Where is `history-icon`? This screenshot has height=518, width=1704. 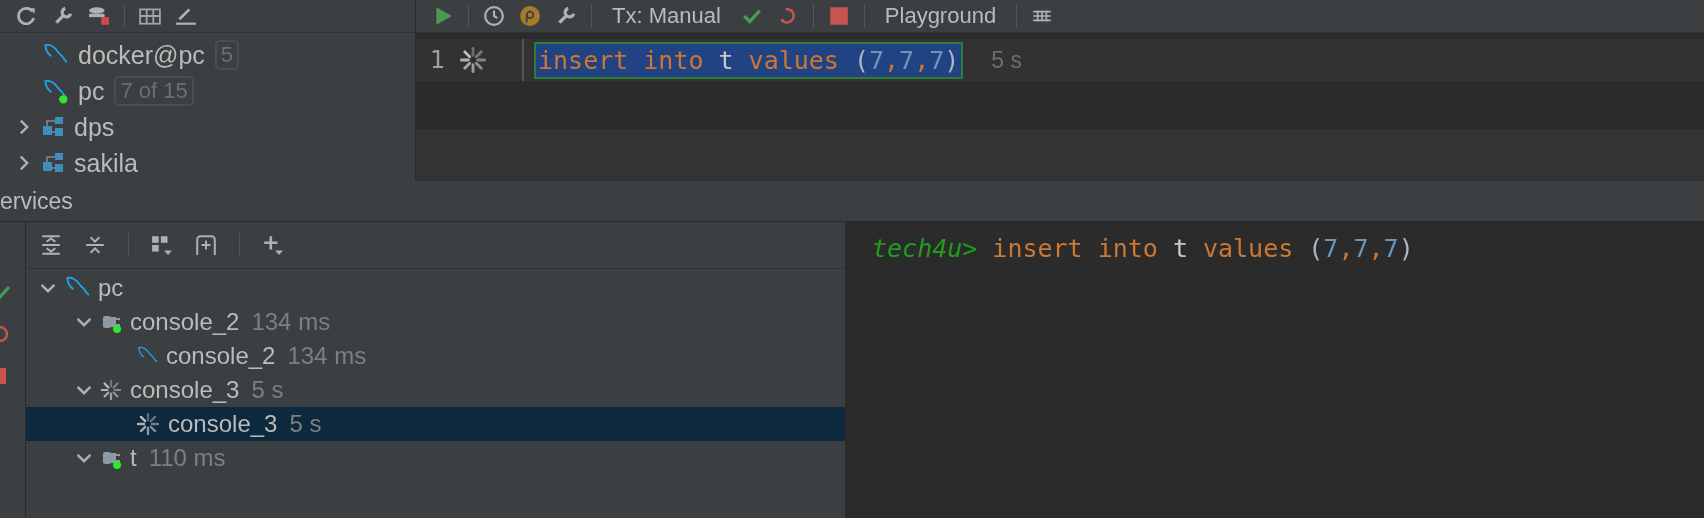
history-icon is located at coordinates (494, 16).